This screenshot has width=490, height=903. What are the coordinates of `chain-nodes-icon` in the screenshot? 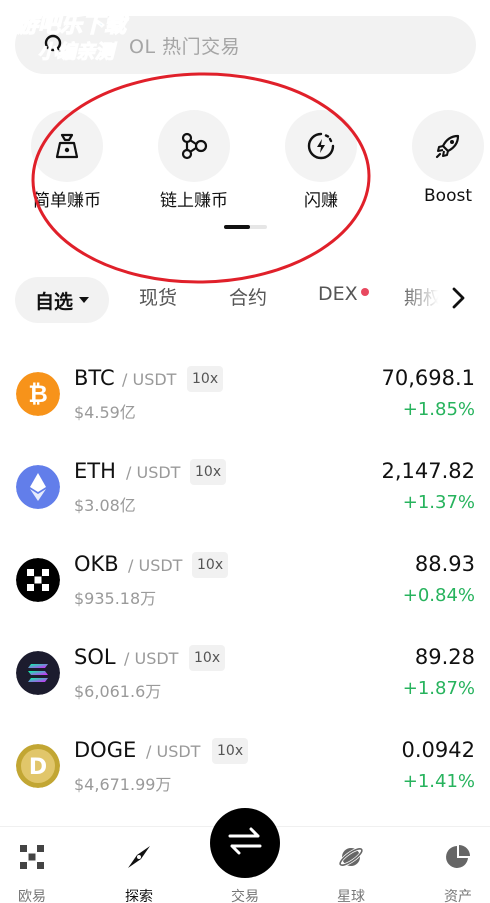 It's located at (194, 146).